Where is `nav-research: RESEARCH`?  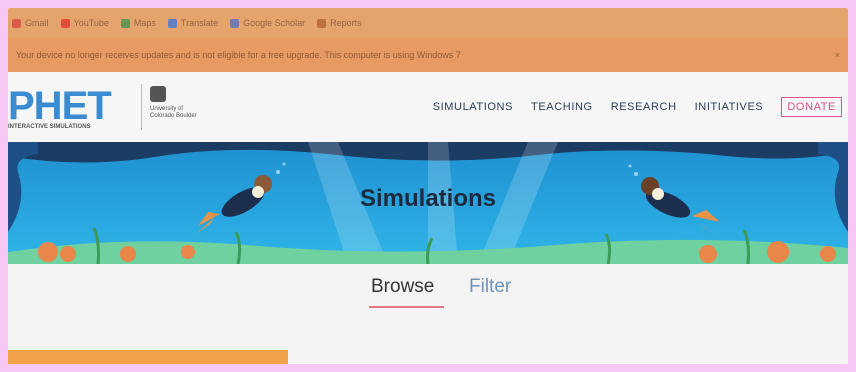
nav-research: RESEARCH is located at coordinates (644, 107).